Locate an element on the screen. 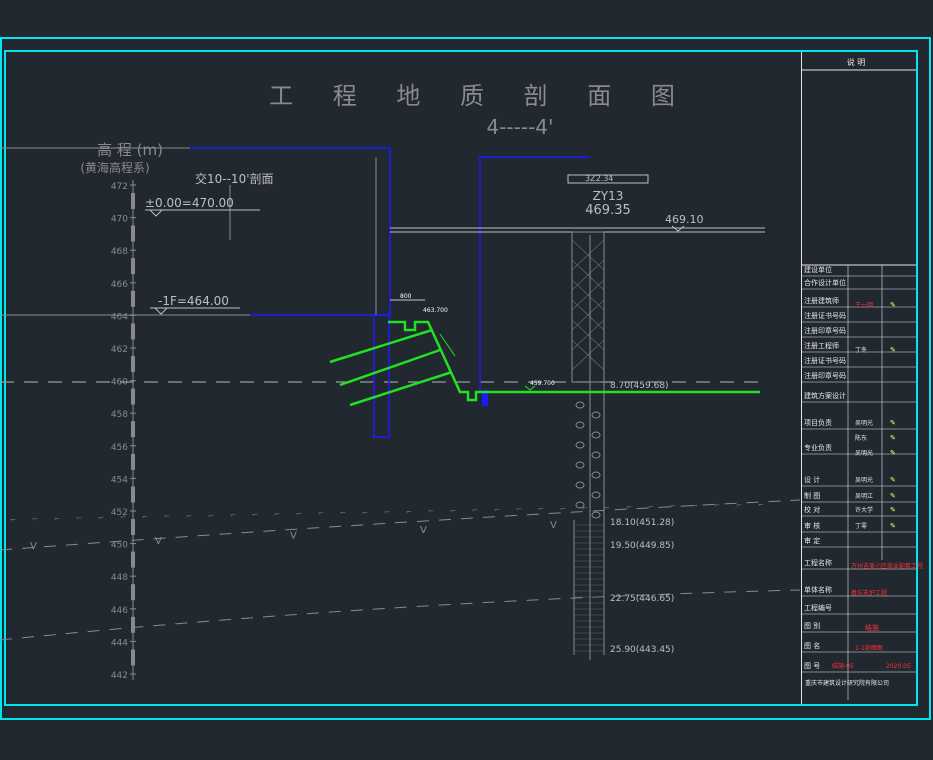 This screenshot has height=760, width=933. title-block-row-label: 图 别 is located at coordinates (812, 625).